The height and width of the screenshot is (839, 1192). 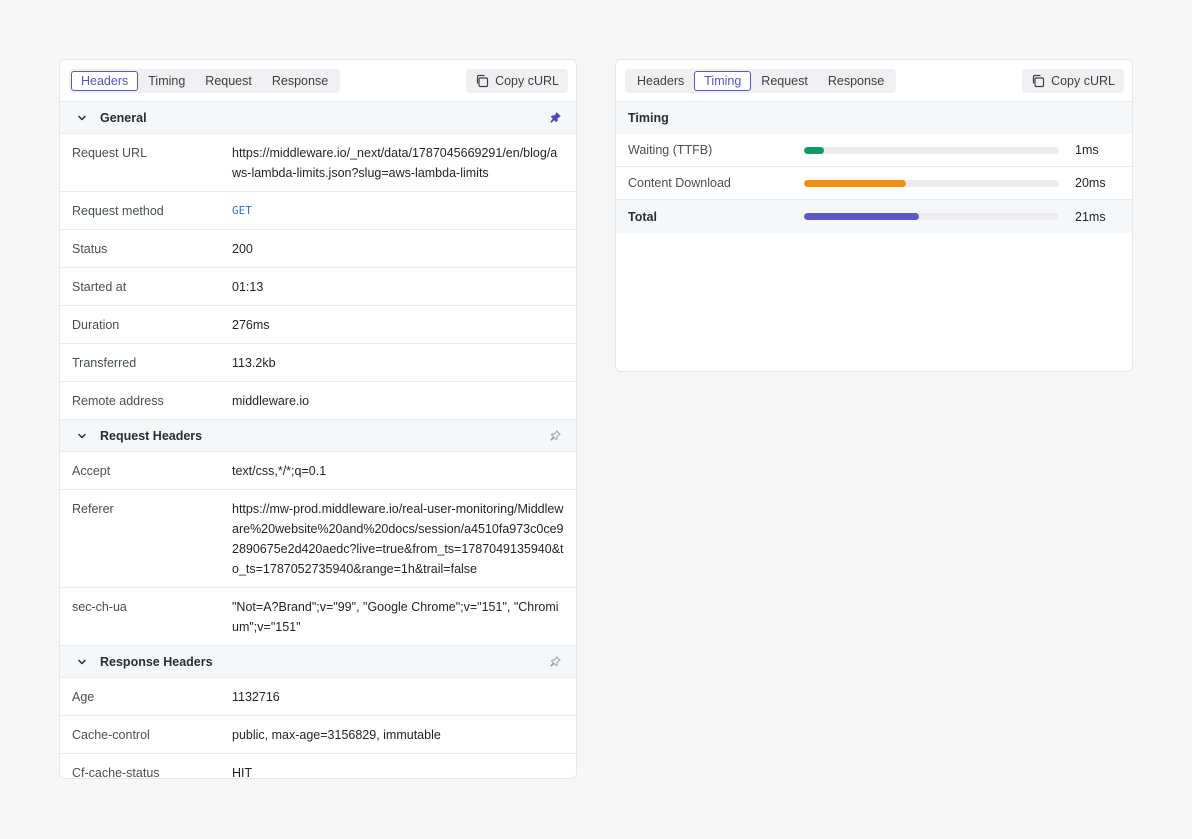 I want to click on section-title: Request Headers, so click(x=151, y=435).